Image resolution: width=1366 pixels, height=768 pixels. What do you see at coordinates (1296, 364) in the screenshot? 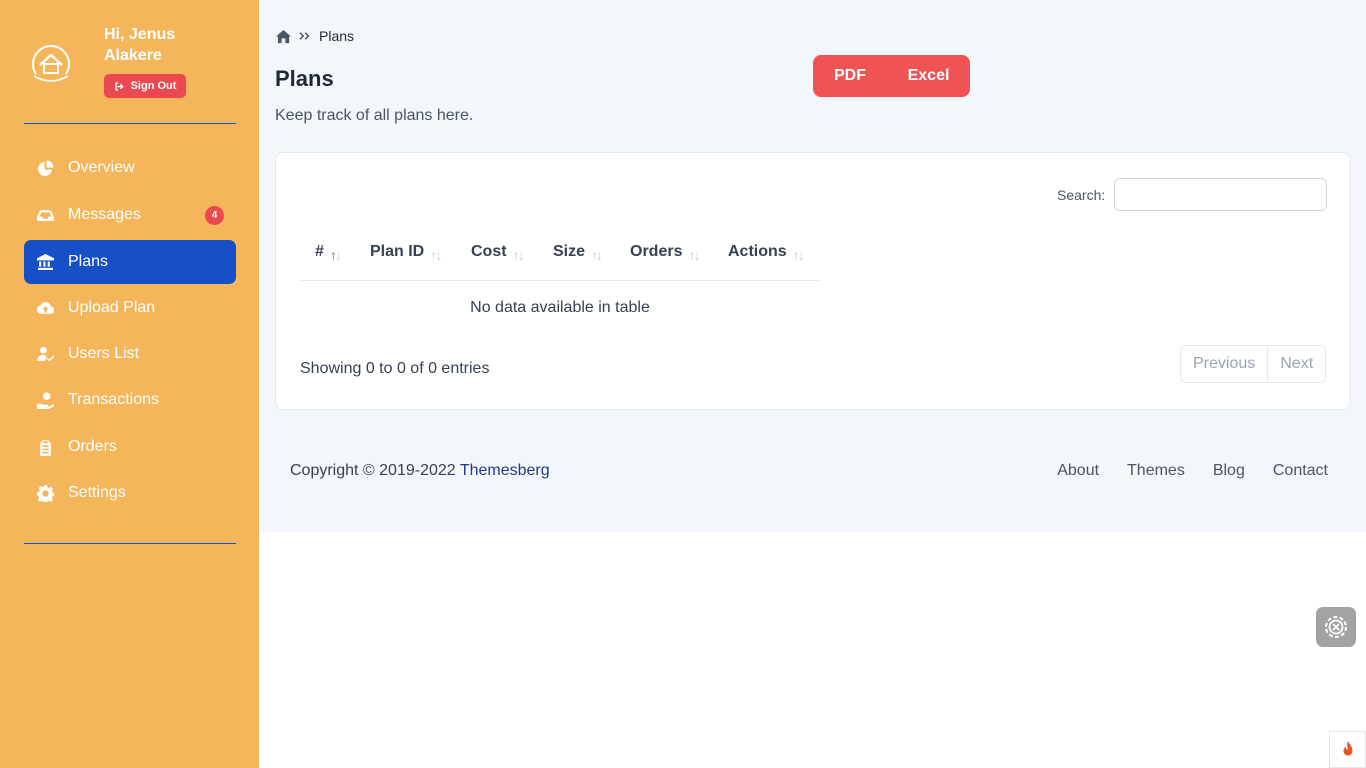
I see `next-page-button: Next` at bounding box center [1296, 364].